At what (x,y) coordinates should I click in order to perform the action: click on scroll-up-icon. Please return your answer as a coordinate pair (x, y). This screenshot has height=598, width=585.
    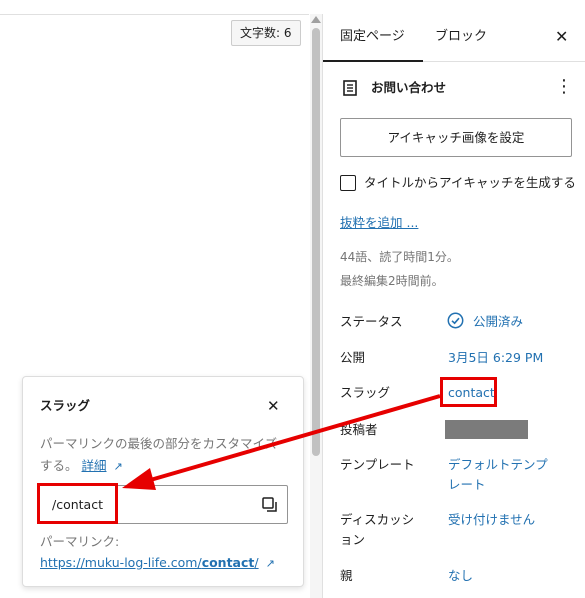
    Looking at the image, I should click on (316, 19).